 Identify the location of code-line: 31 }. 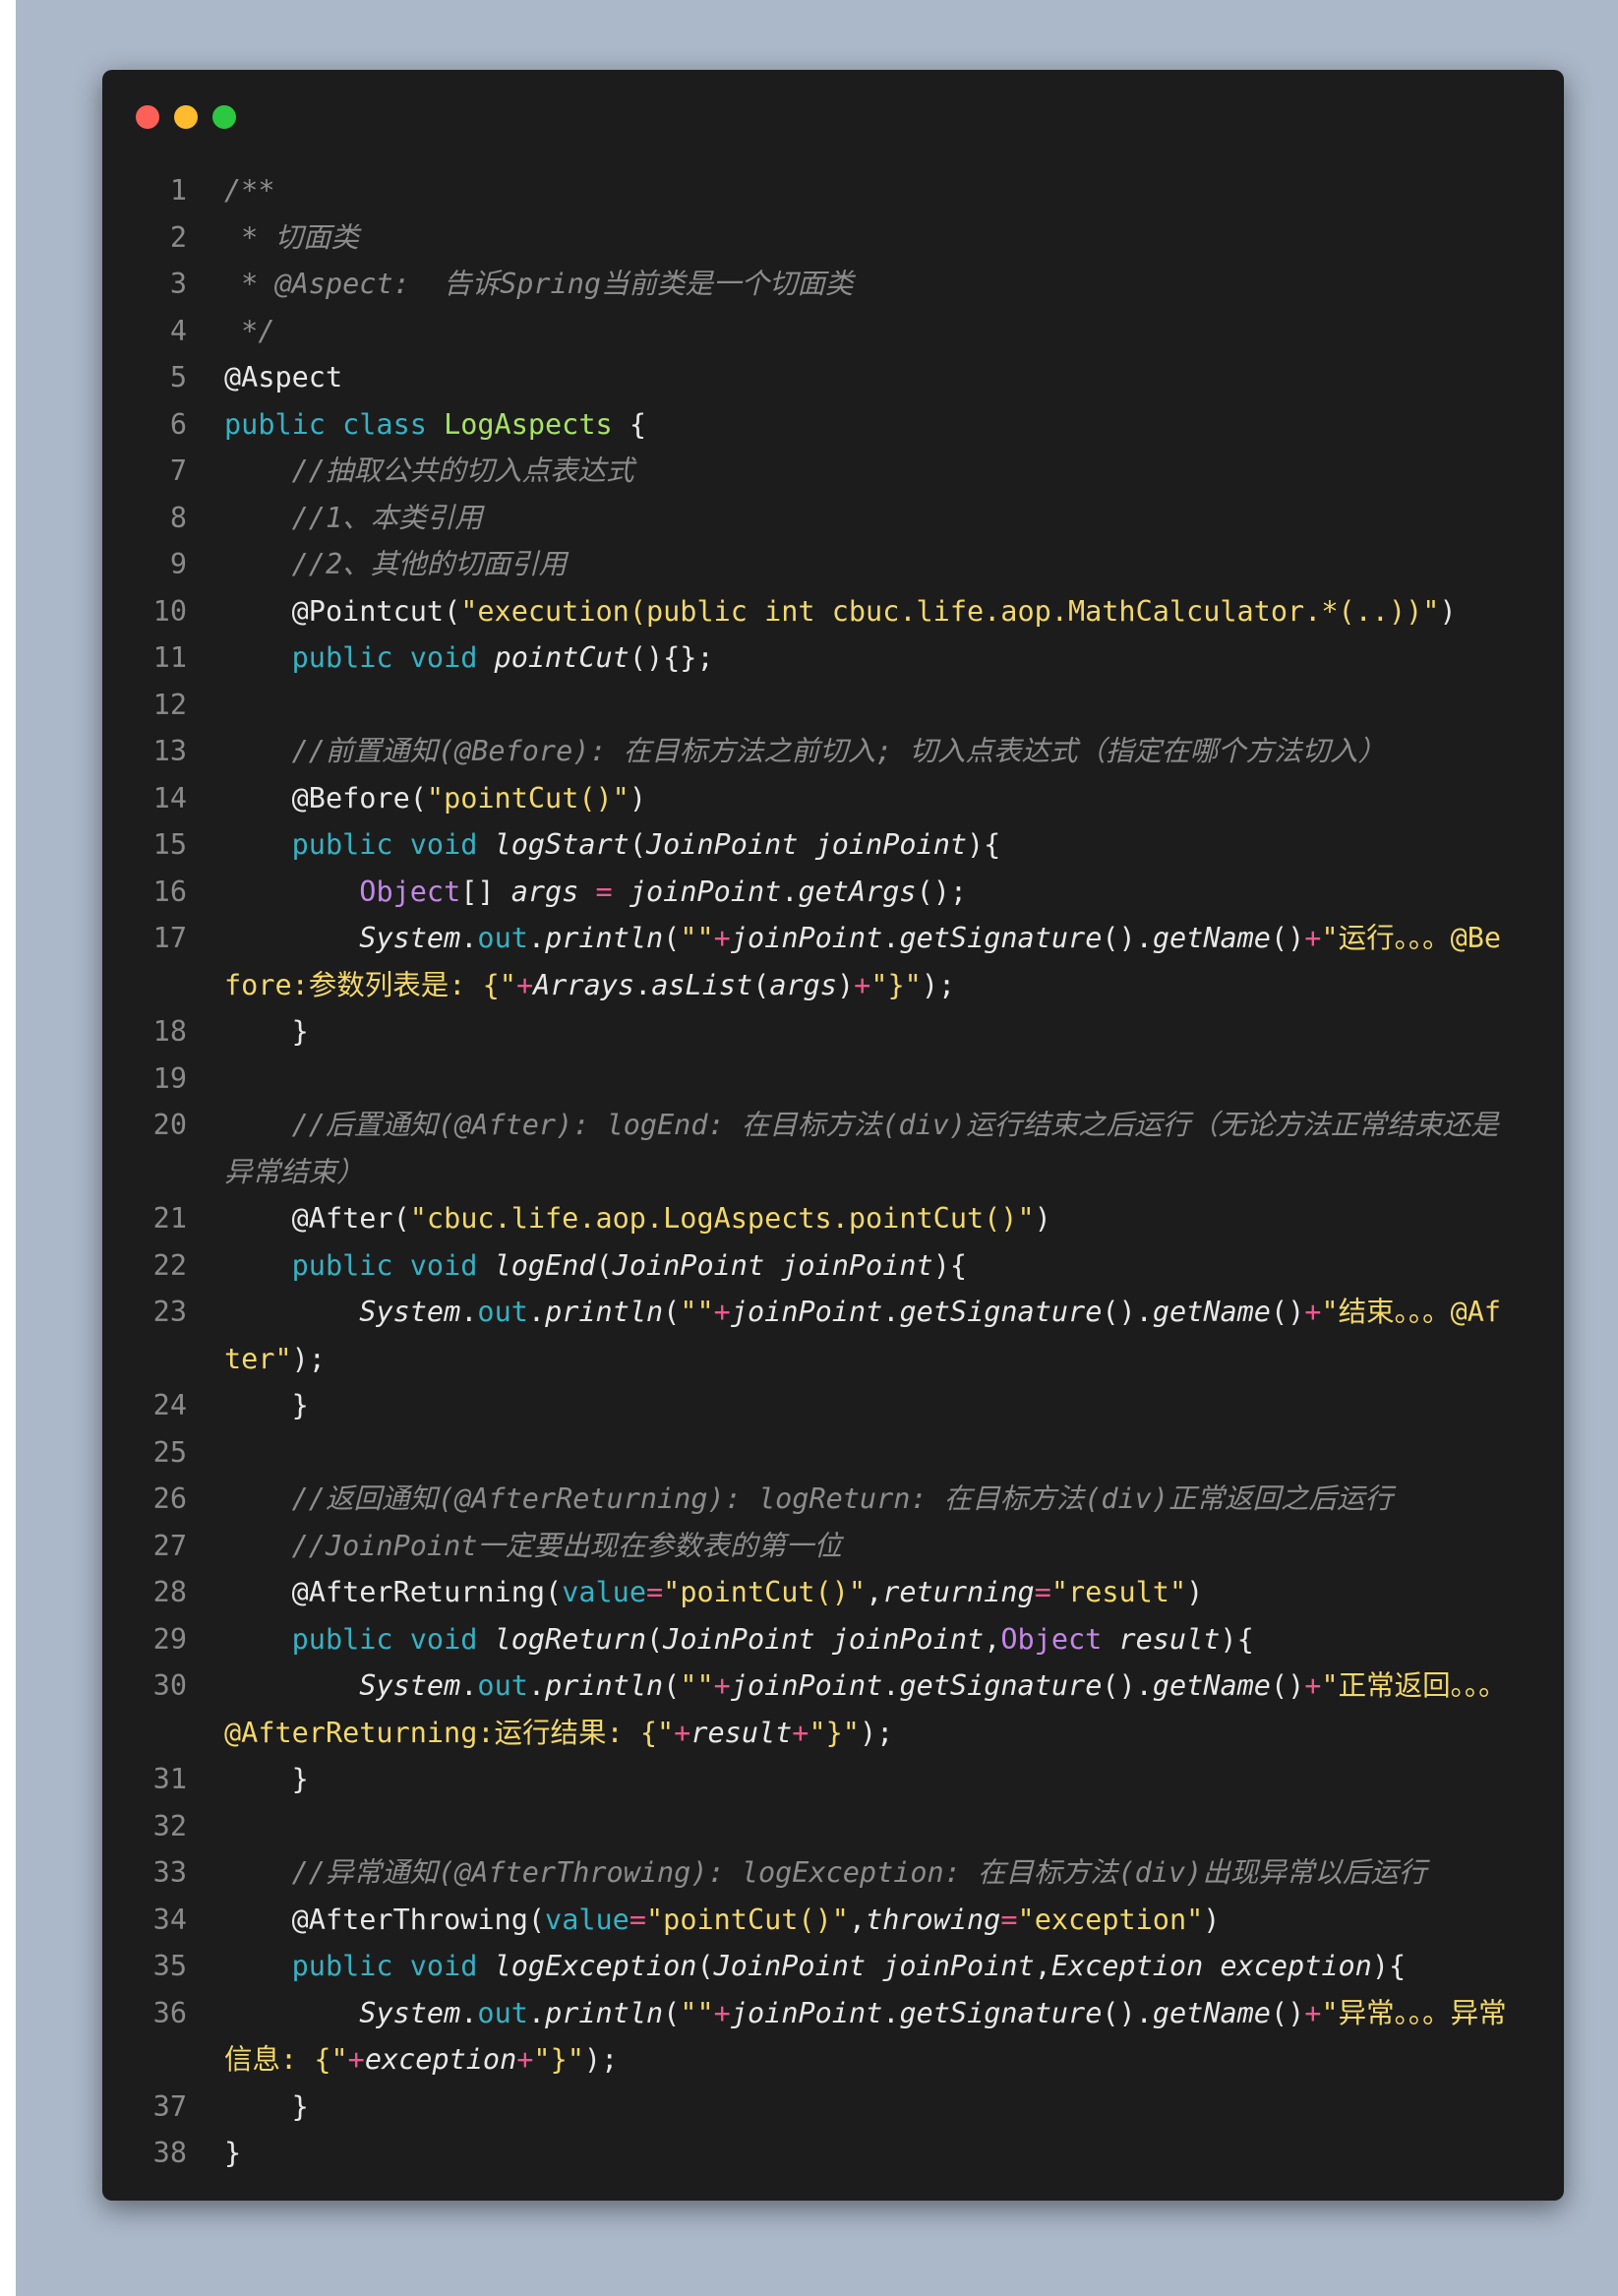
(835, 1779).